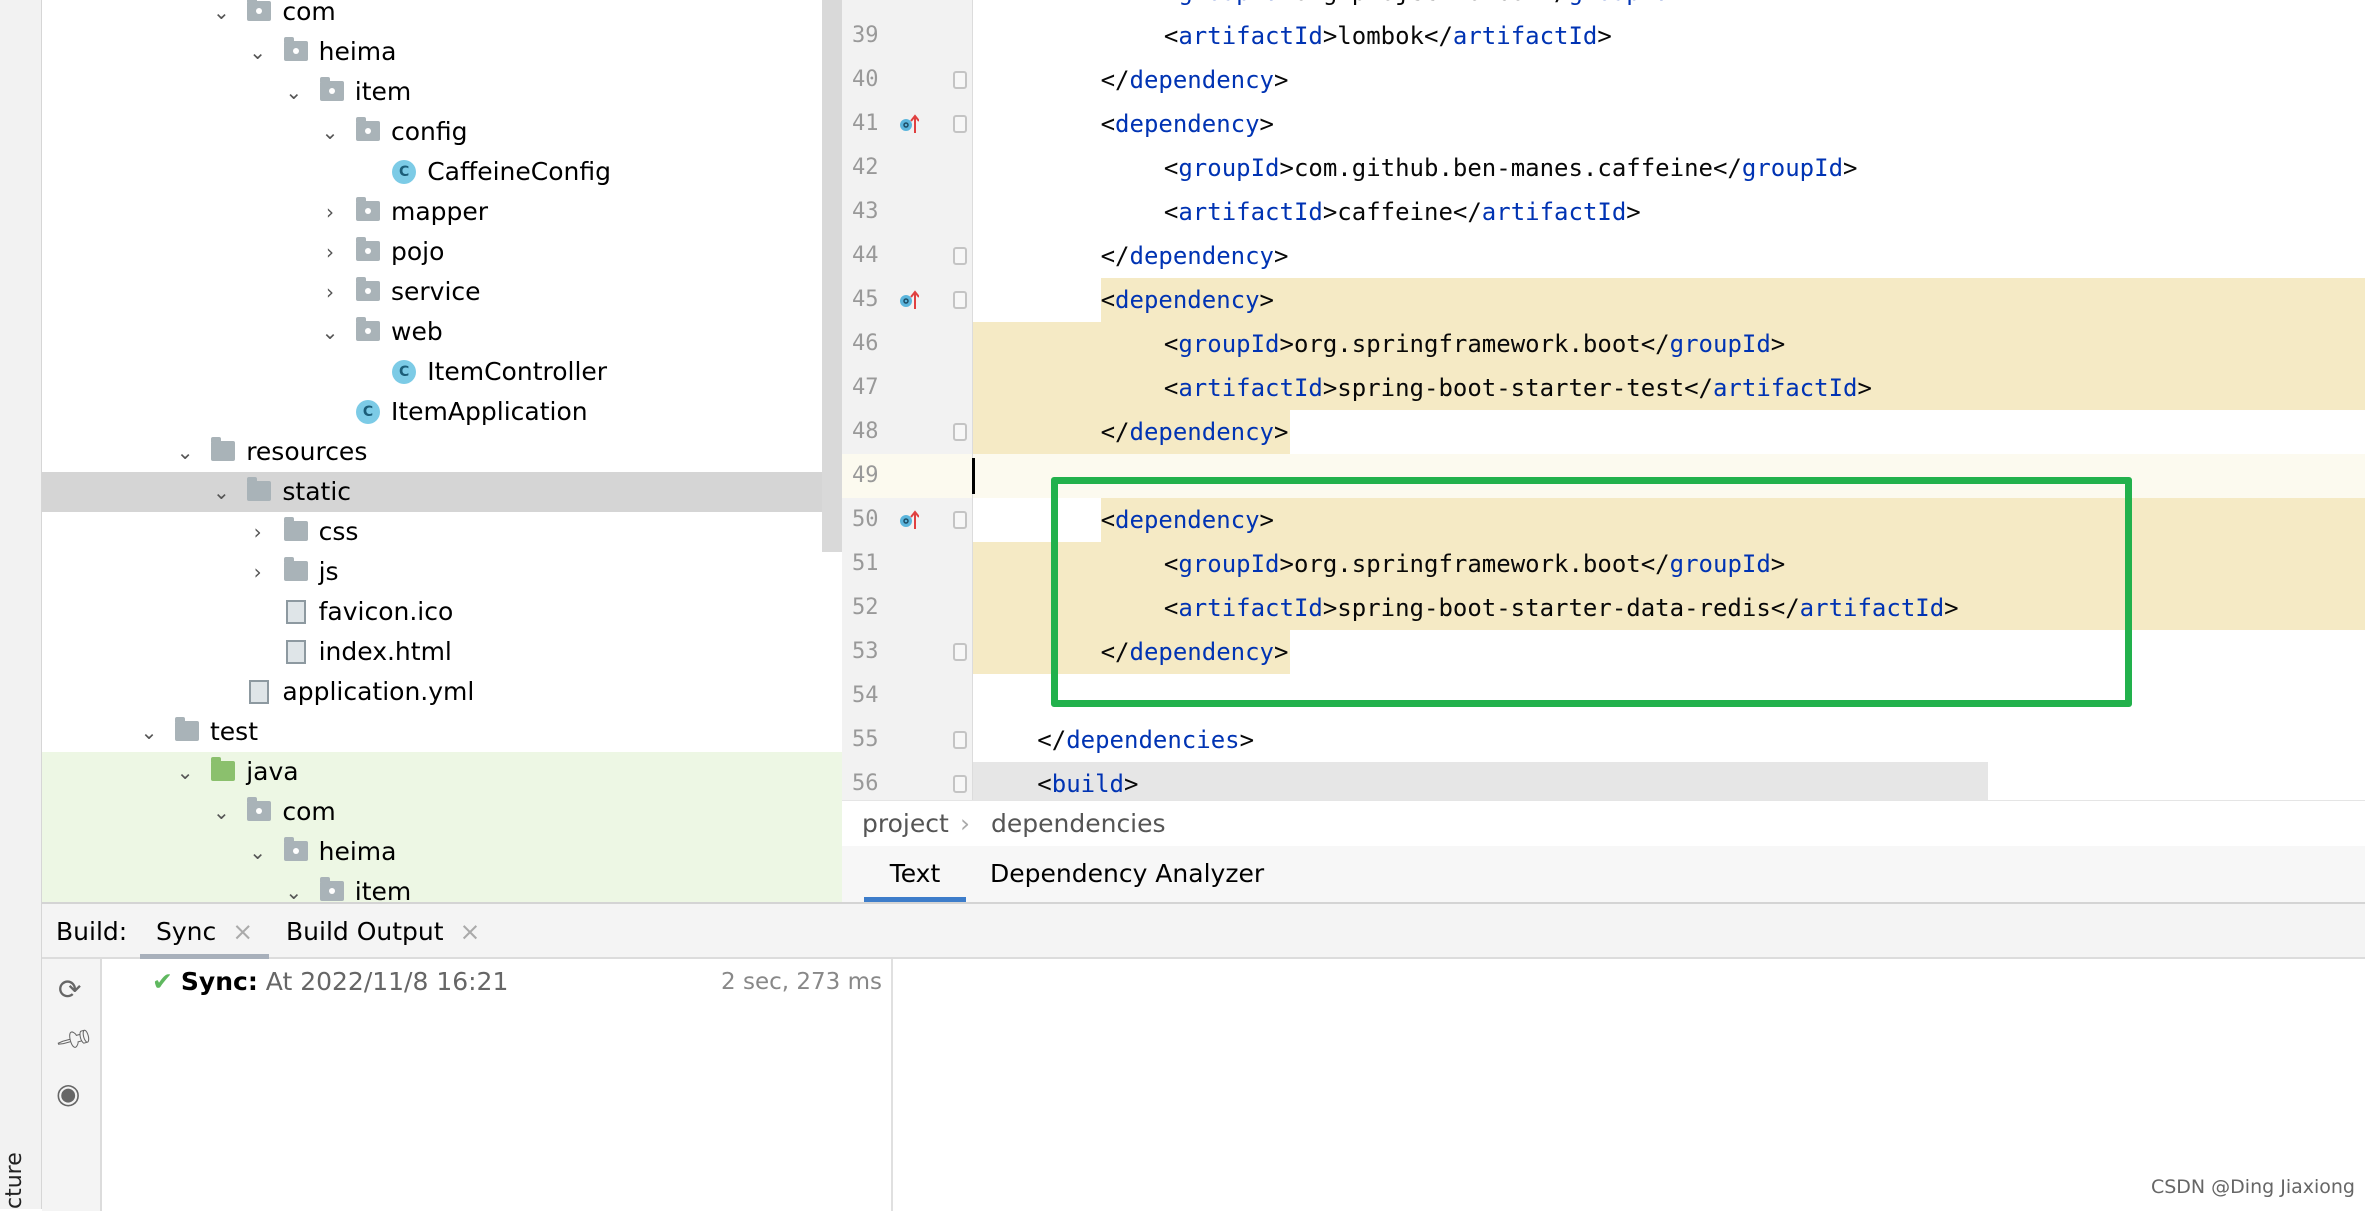 This screenshot has height=1211, width=2365. Describe the element at coordinates (442, 692) in the screenshot. I see `tree-item: application.yml` at that location.